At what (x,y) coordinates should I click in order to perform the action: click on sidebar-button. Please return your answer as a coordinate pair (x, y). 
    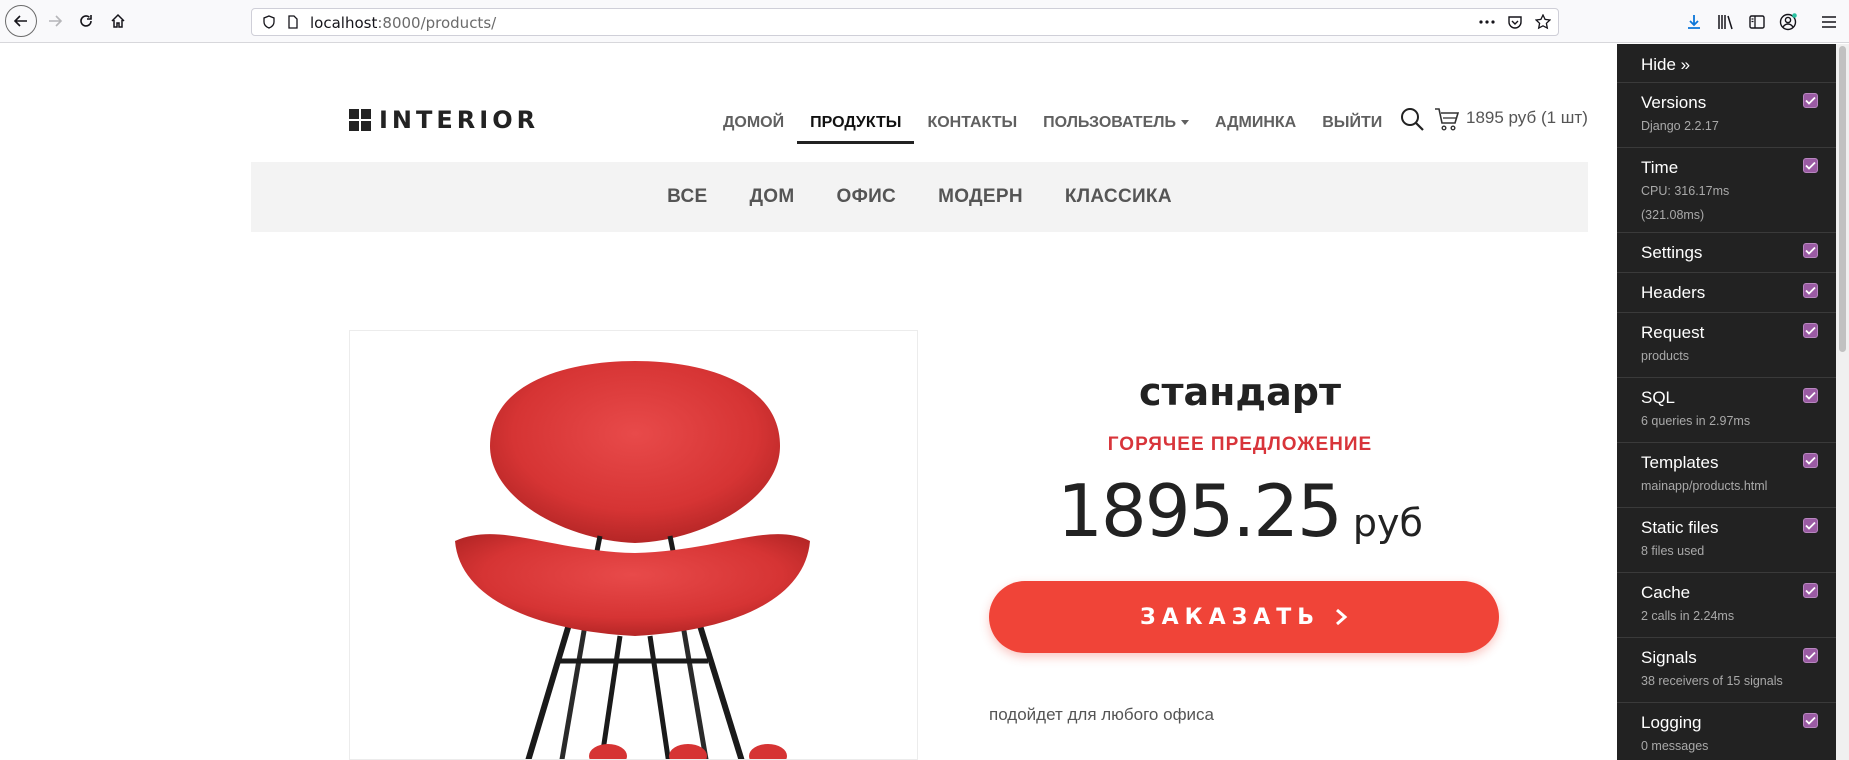
    Looking at the image, I should click on (1757, 22).